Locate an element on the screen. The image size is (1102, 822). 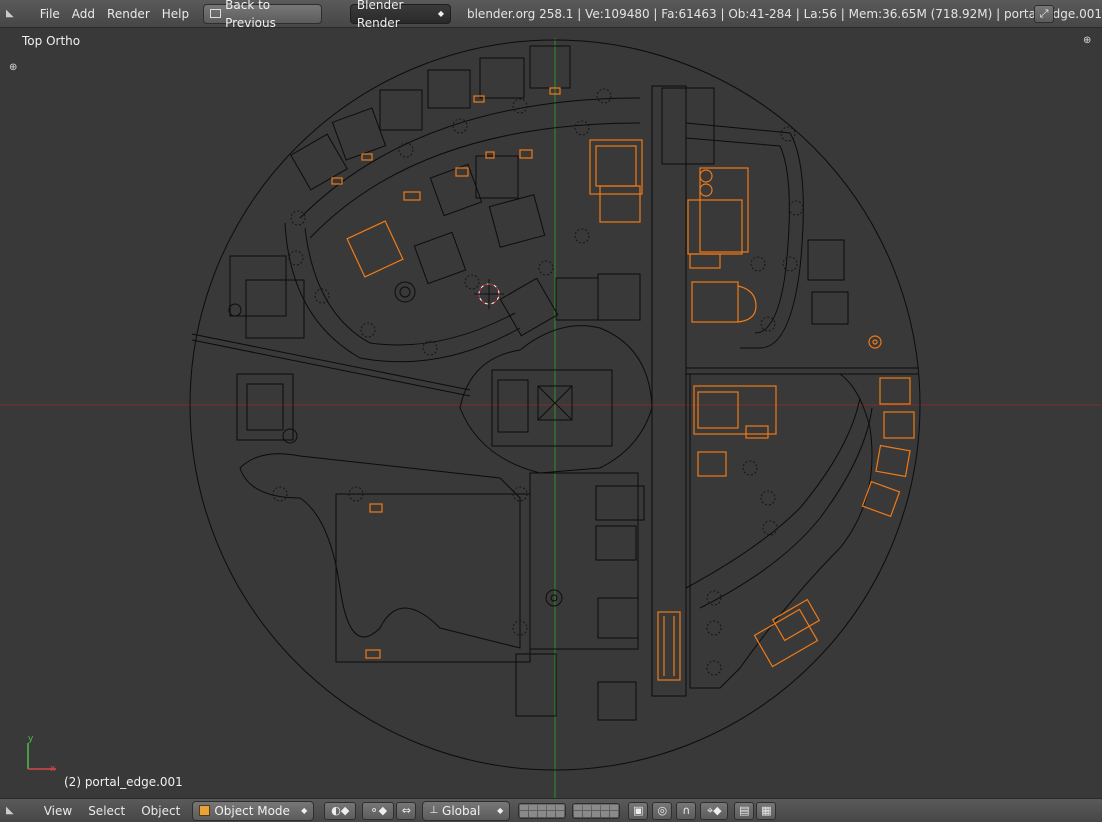
menu-select: Select is located at coordinates (106, 811).